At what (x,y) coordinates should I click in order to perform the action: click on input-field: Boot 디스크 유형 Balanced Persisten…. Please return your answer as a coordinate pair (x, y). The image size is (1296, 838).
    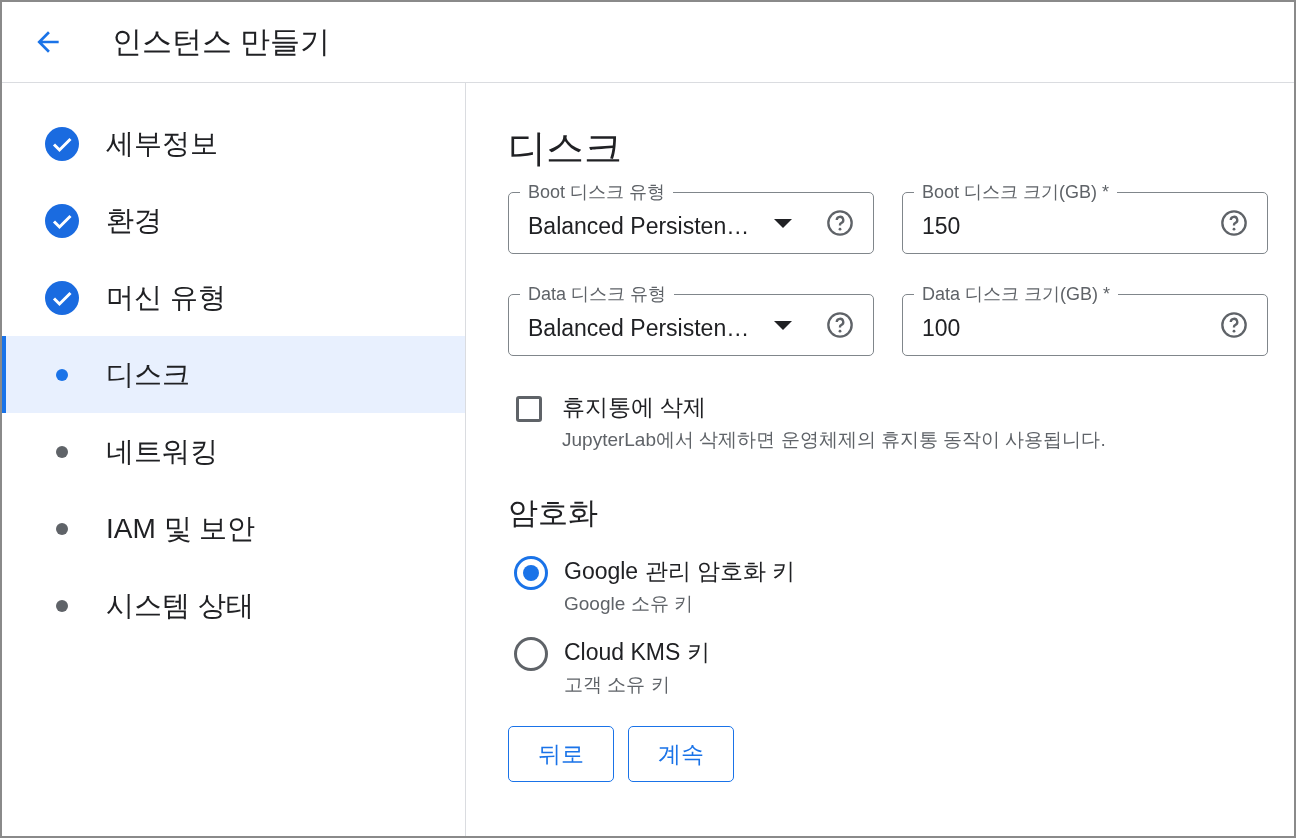
    Looking at the image, I should click on (691, 217).